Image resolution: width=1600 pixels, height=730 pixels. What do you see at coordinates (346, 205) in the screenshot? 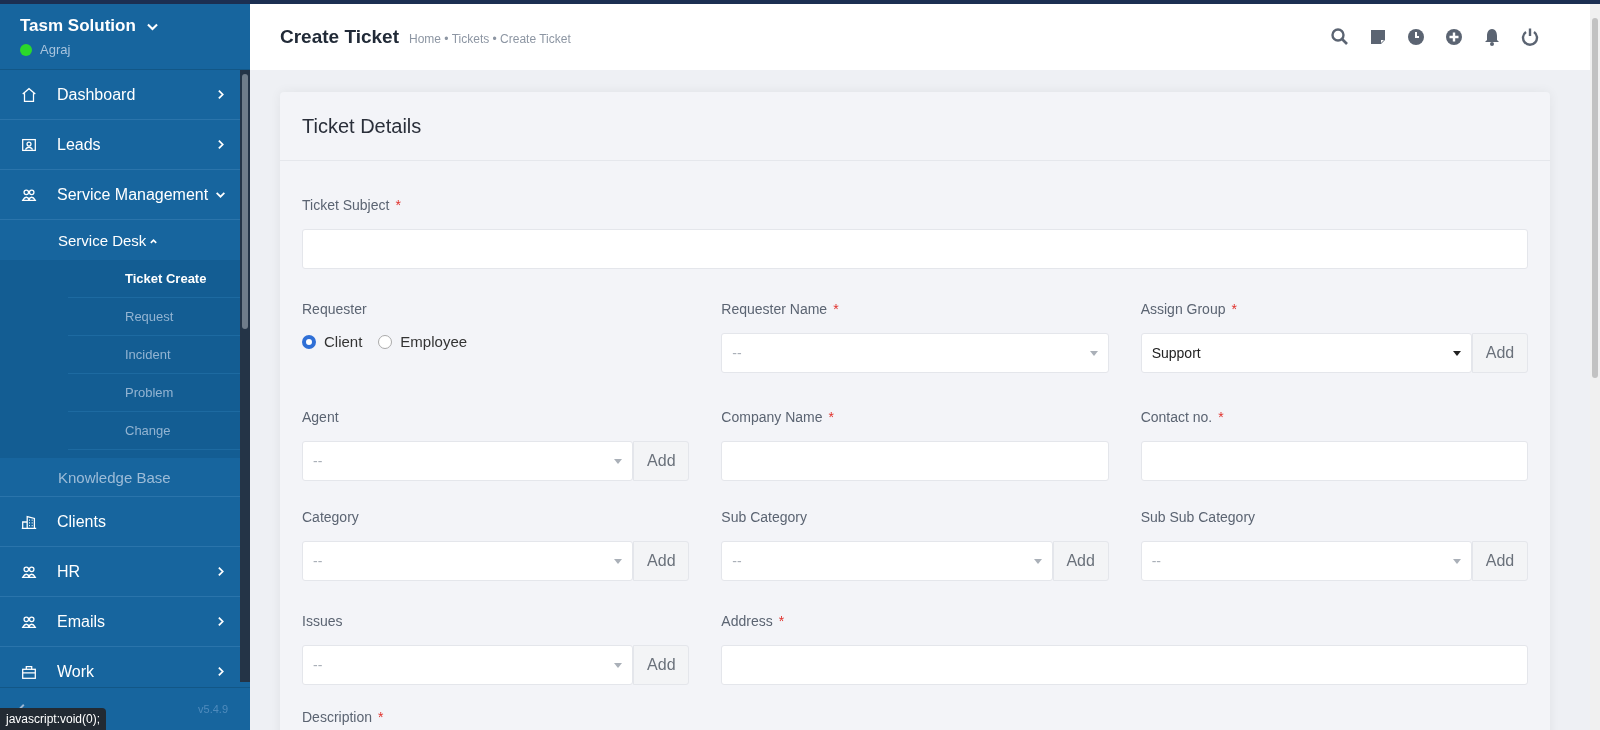
I see `field-label: Ticket Subject` at bounding box center [346, 205].